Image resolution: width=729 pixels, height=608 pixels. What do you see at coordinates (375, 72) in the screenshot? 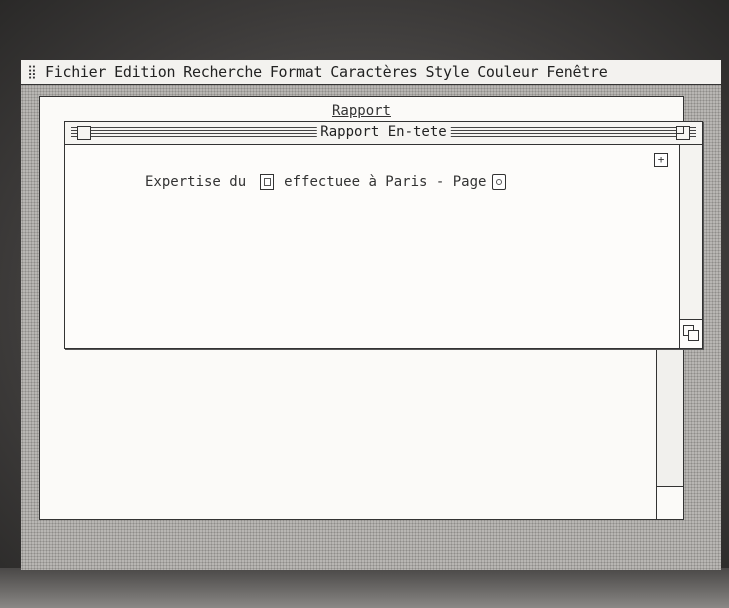
I see `menu-caracteres: Caractères` at bounding box center [375, 72].